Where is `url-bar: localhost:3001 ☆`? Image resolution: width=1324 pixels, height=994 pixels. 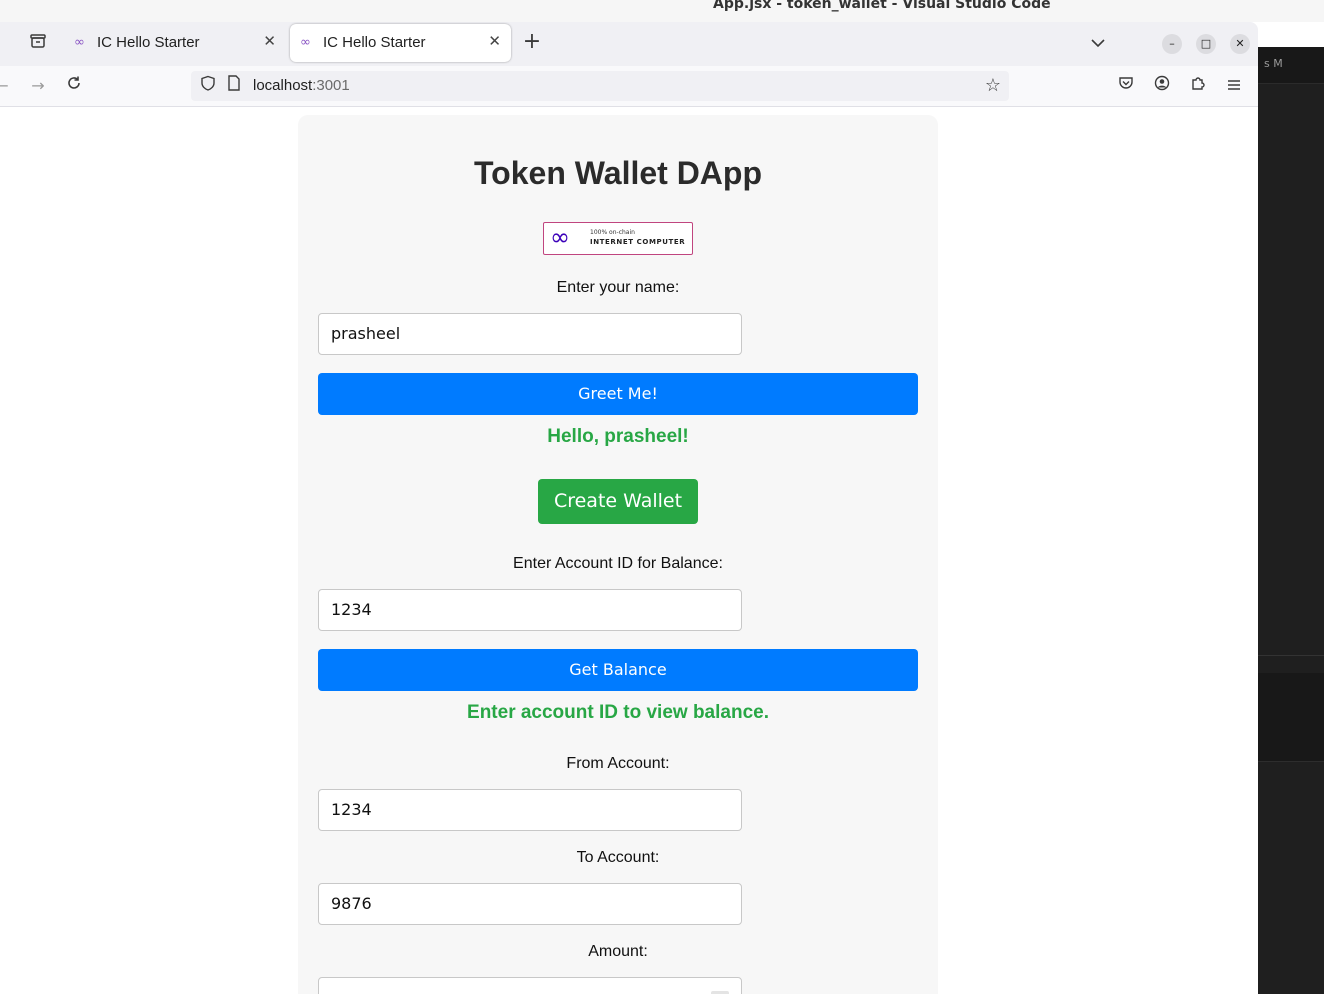 url-bar: localhost:3001 ☆ is located at coordinates (600, 86).